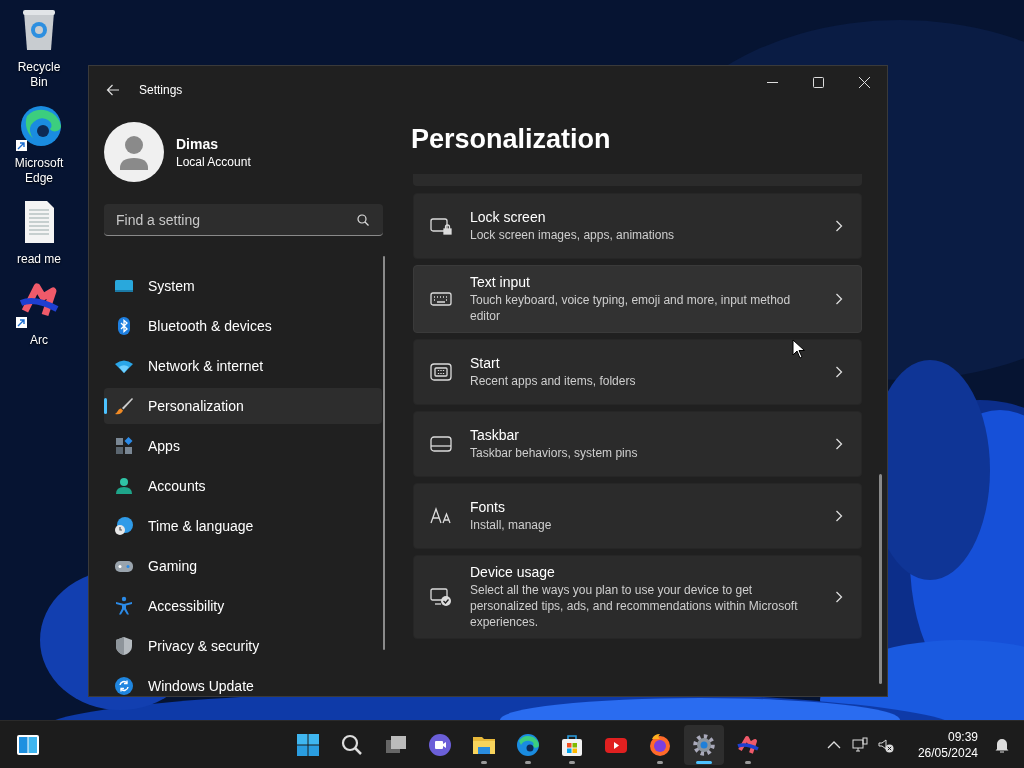  I want to click on user-name: Dimas, so click(198, 143).